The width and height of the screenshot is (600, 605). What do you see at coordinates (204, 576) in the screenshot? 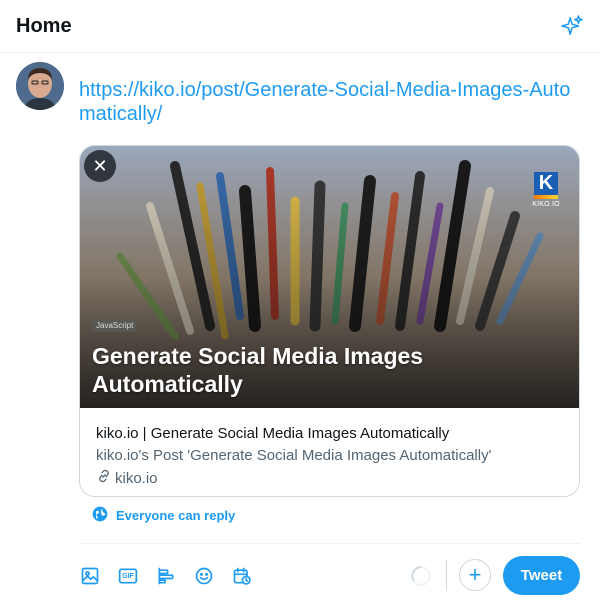
I see `emoji-icon` at bounding box center [204, 576].